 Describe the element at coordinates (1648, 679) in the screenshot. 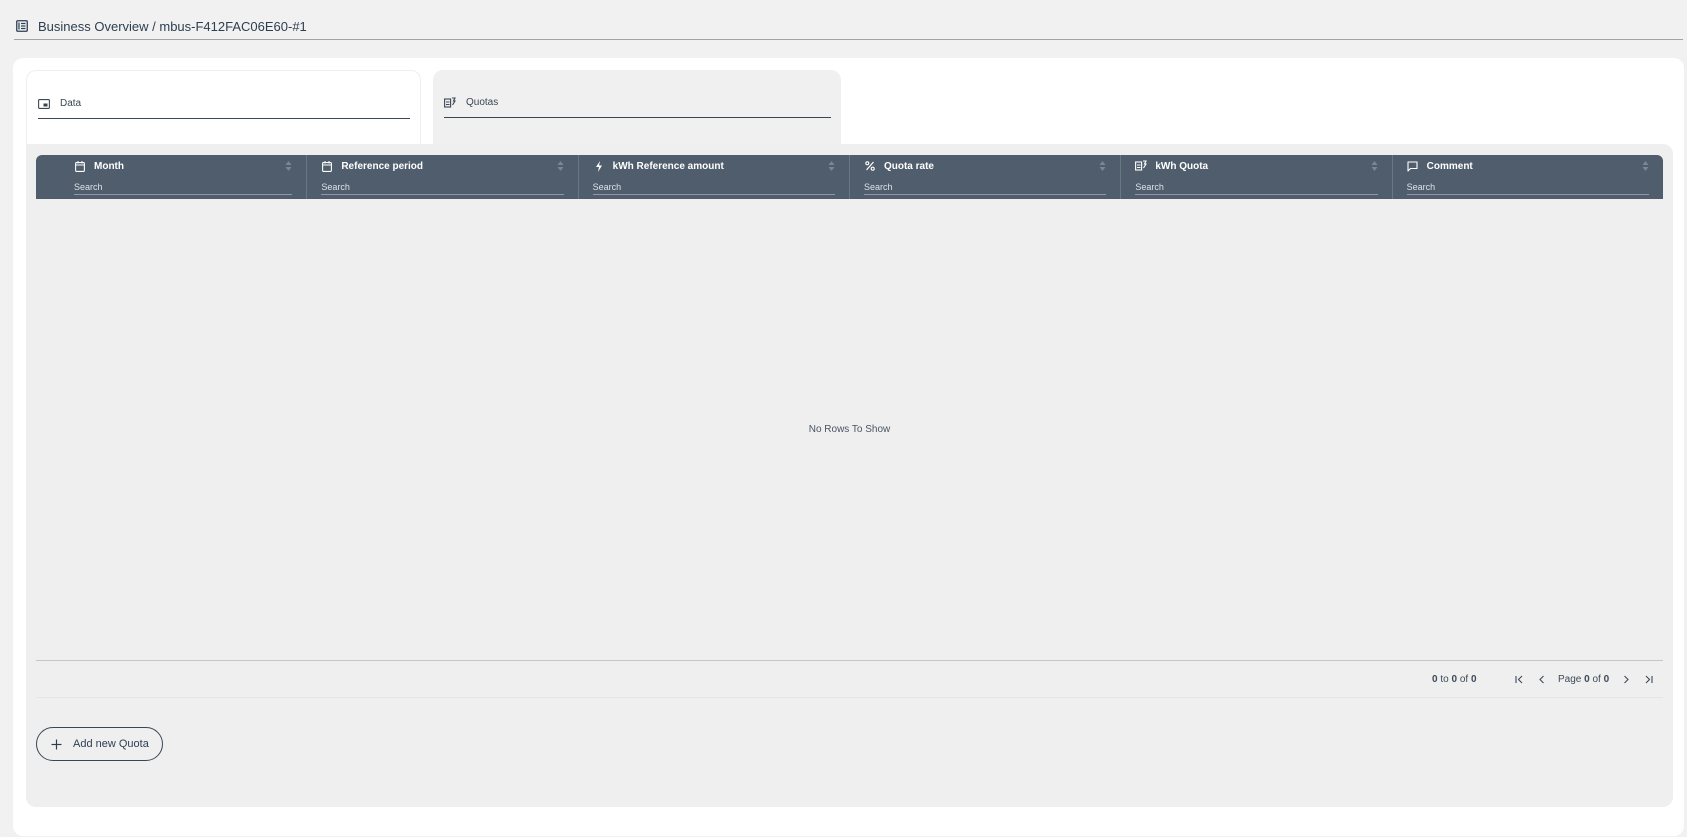

I see `last-page-icon` at that location.